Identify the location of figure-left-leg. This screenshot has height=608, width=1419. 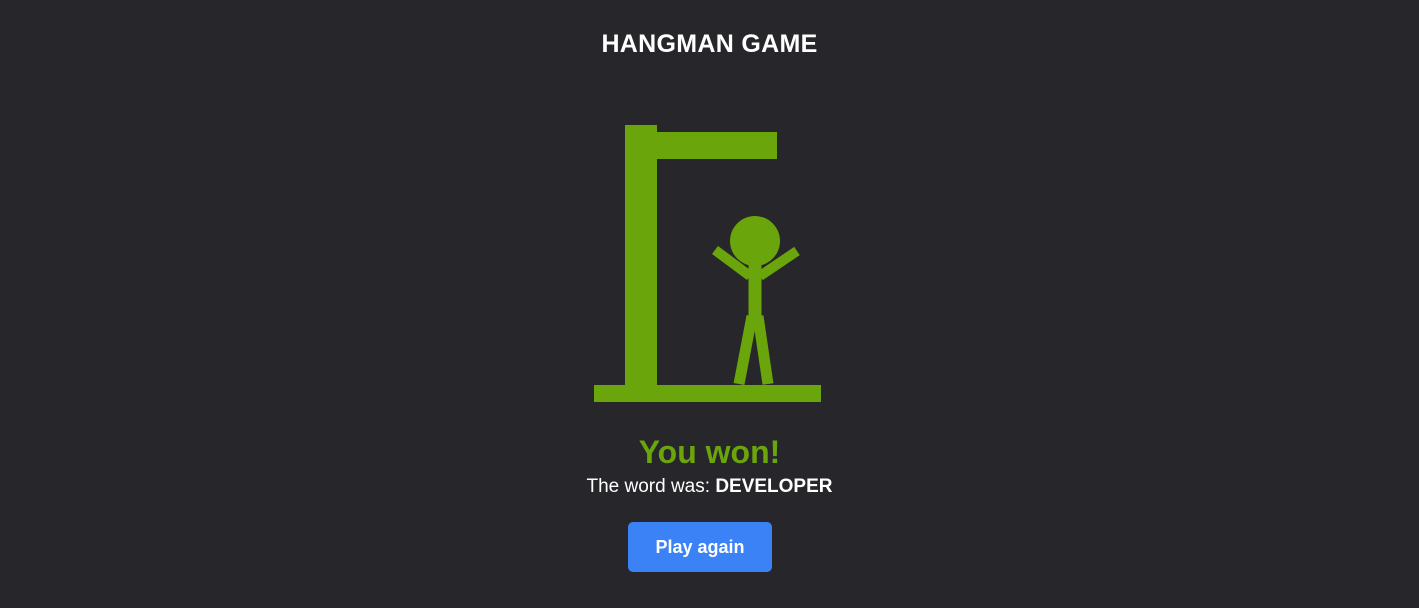
(745, 350).